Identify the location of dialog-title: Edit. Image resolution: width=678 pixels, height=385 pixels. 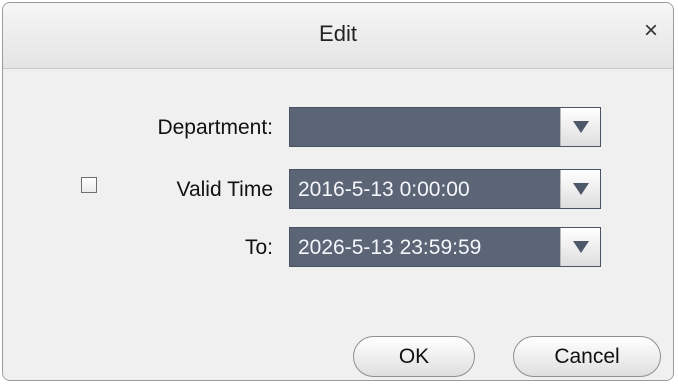
(338, 33).